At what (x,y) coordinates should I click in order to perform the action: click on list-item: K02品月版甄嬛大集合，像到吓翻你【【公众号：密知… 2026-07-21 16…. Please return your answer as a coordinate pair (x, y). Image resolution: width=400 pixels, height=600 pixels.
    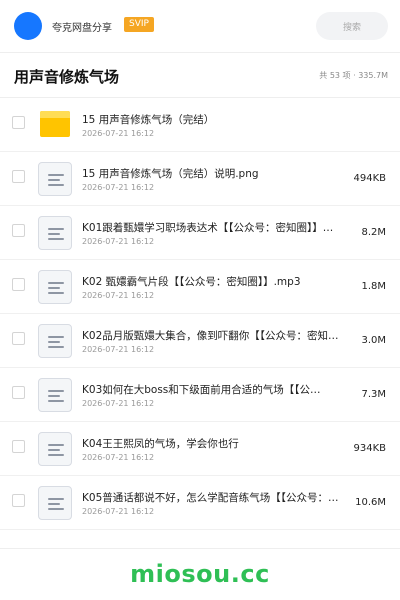
    Looking at the image, I should click on (200, 341).